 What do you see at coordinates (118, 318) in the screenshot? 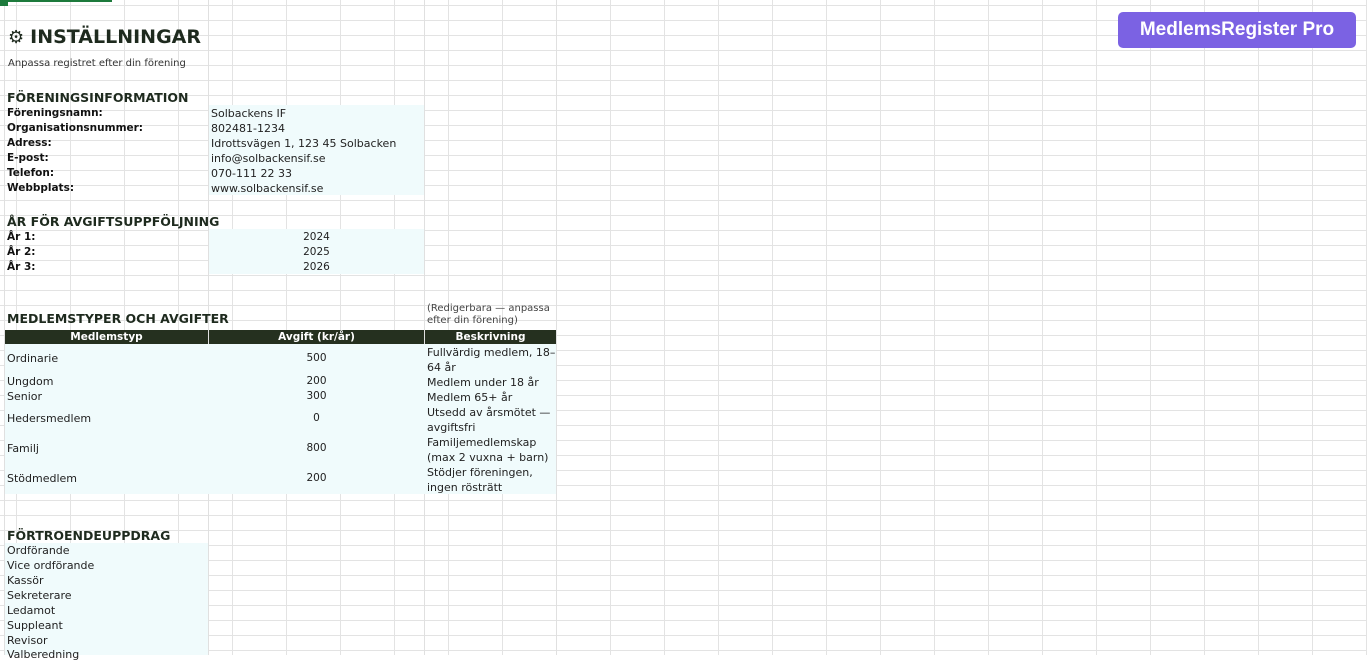
I see `members-heading: MEDLEMSTYPER OCH AVGIFTER` at bounding box center [118, 318].